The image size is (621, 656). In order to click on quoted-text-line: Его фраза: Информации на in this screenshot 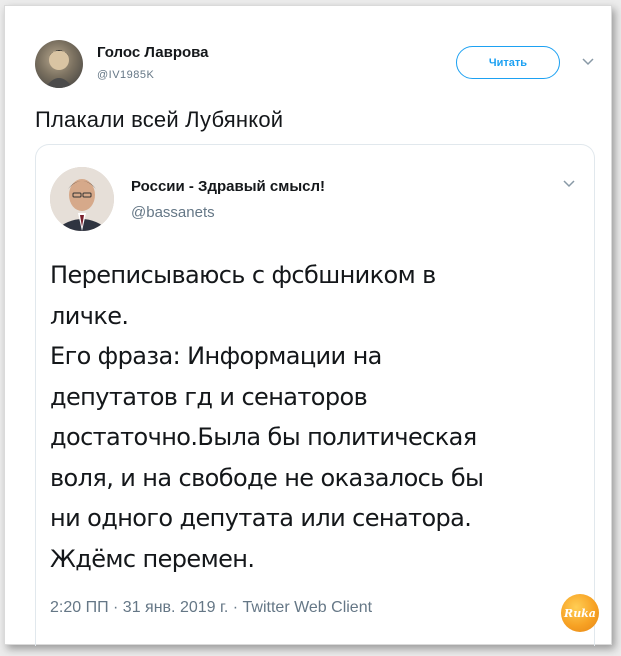, I will do `click(216, 356)`.